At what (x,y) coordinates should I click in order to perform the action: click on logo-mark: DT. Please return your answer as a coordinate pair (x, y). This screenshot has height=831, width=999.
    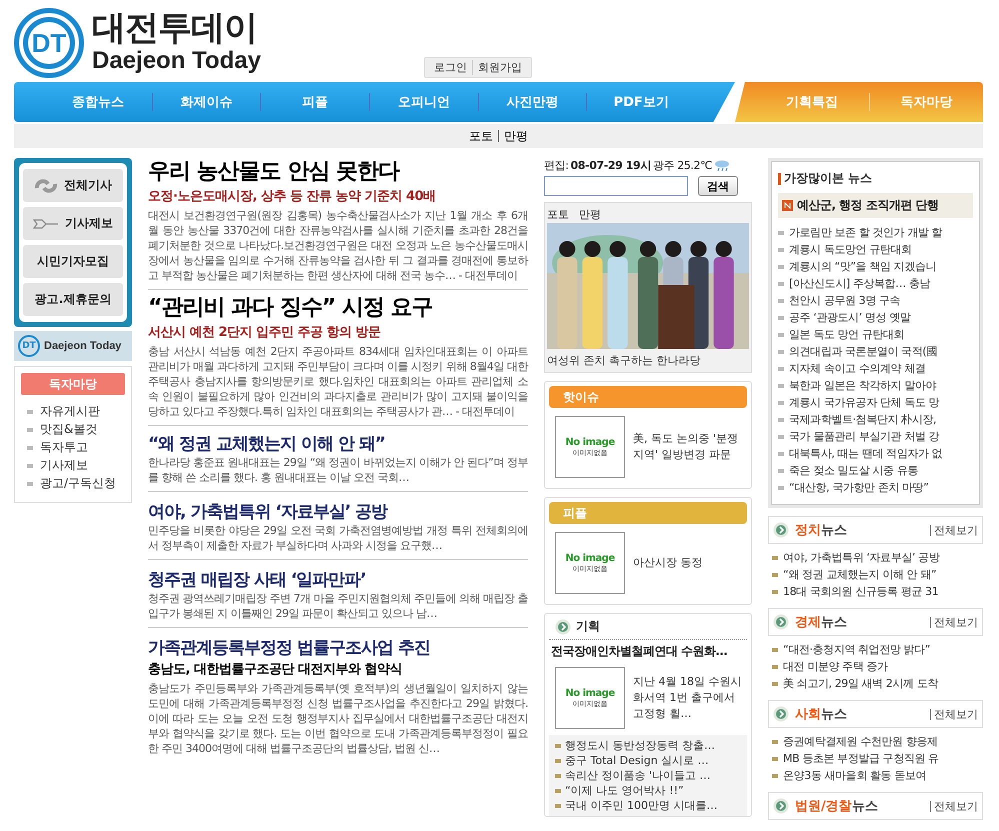
    Looking at the image, I should click on (49, 43).